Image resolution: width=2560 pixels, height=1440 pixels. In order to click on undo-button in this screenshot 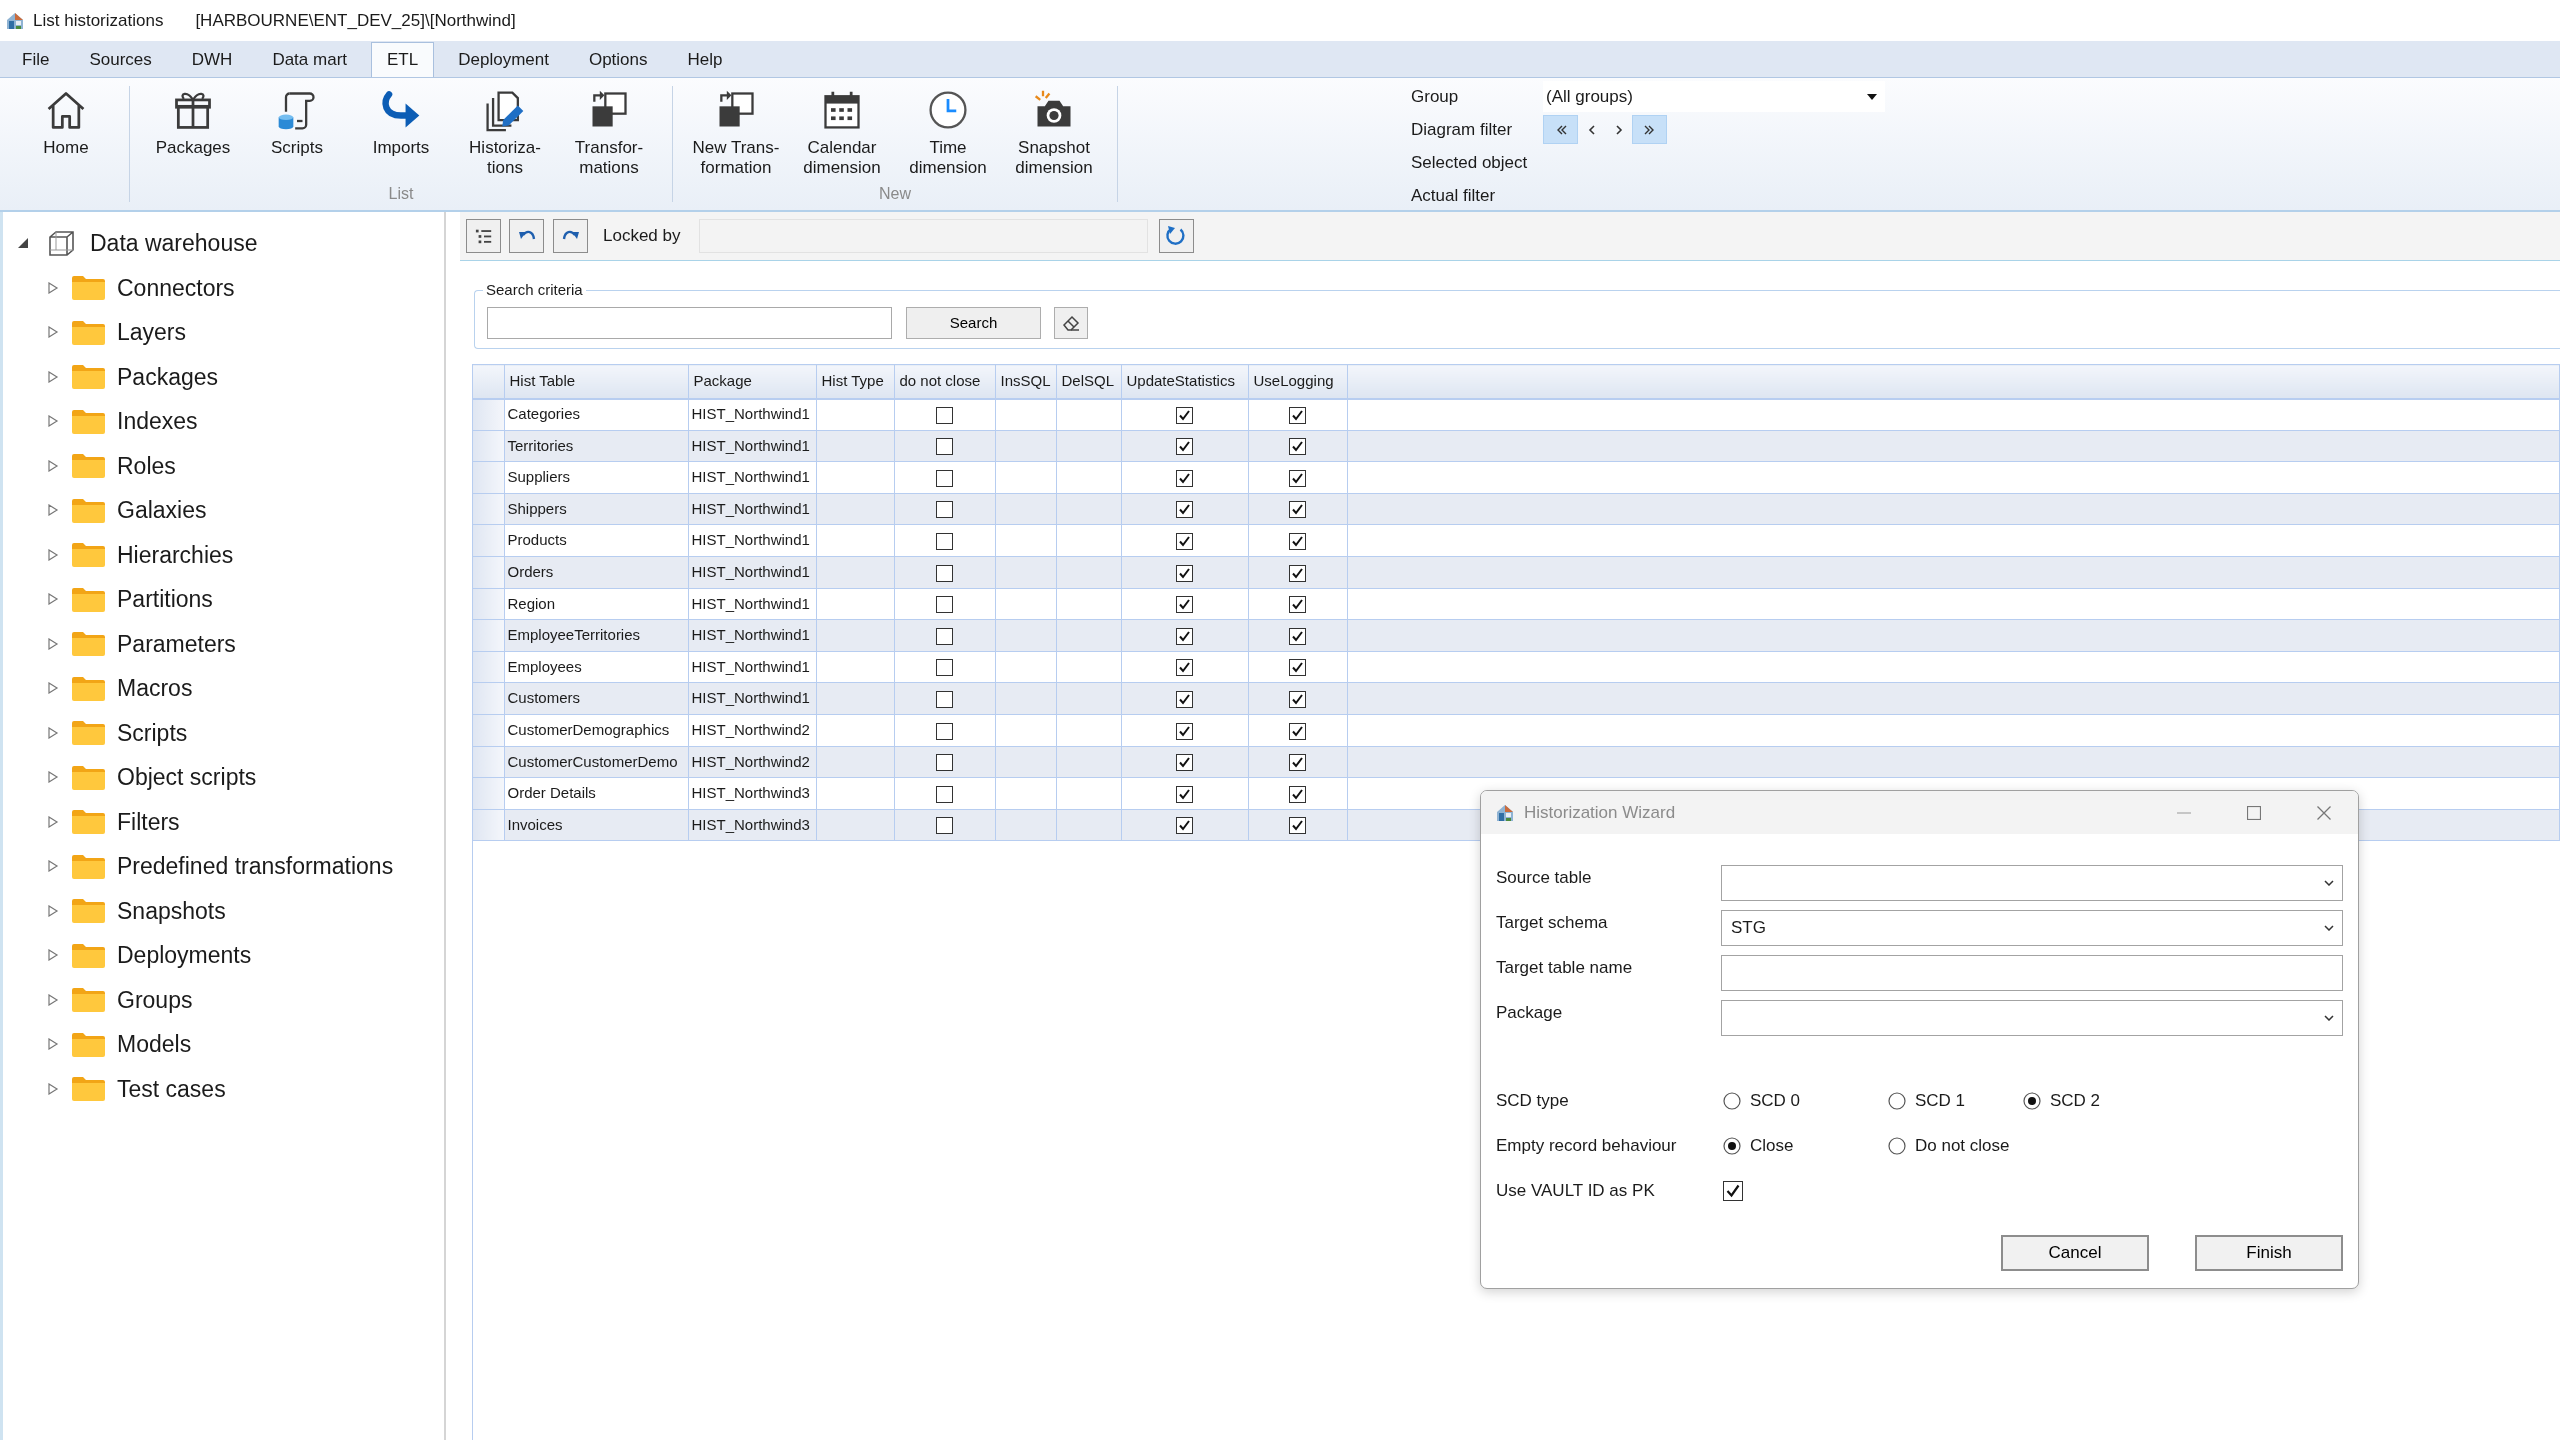, I will do `click(526, 236)`.